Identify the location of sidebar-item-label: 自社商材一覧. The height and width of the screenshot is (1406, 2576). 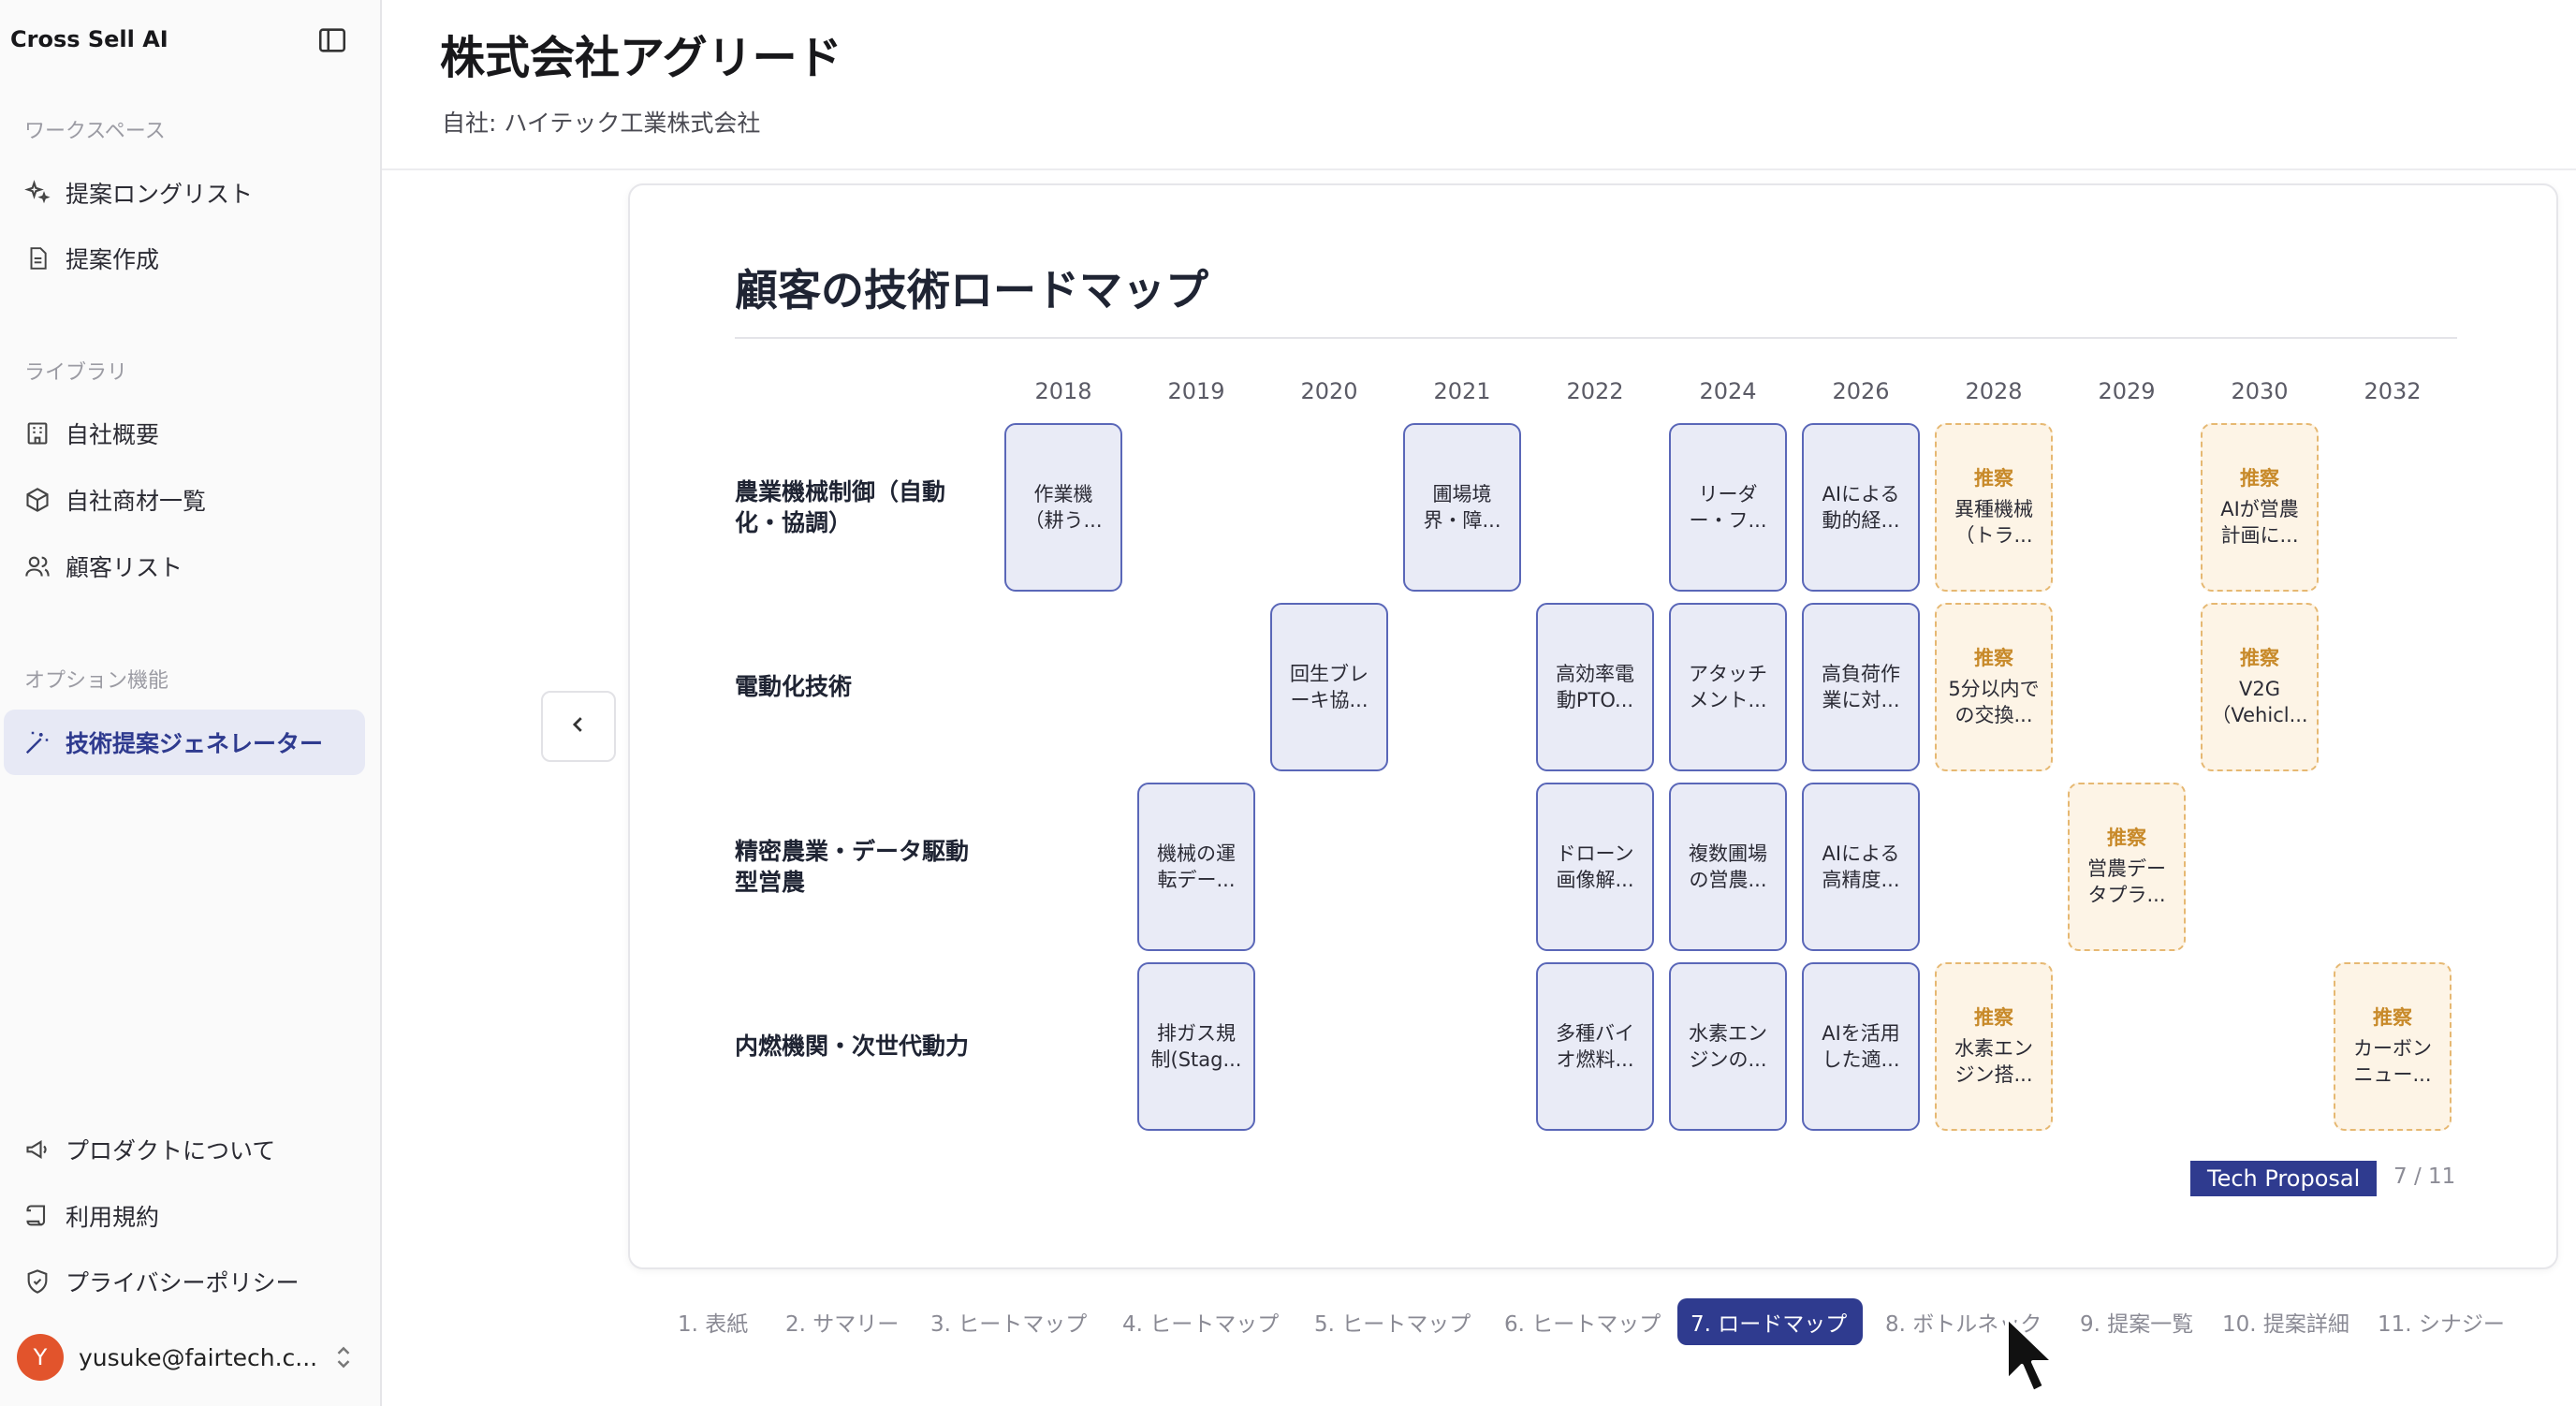
(136, 501).